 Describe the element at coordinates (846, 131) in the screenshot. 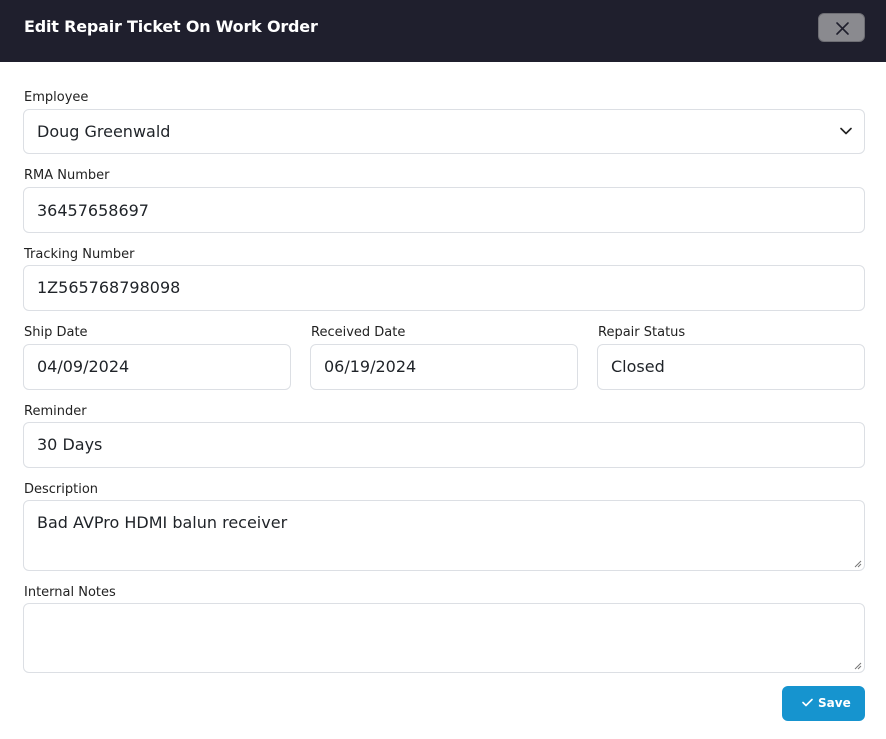

I see `chevron-down-icon` at that location.